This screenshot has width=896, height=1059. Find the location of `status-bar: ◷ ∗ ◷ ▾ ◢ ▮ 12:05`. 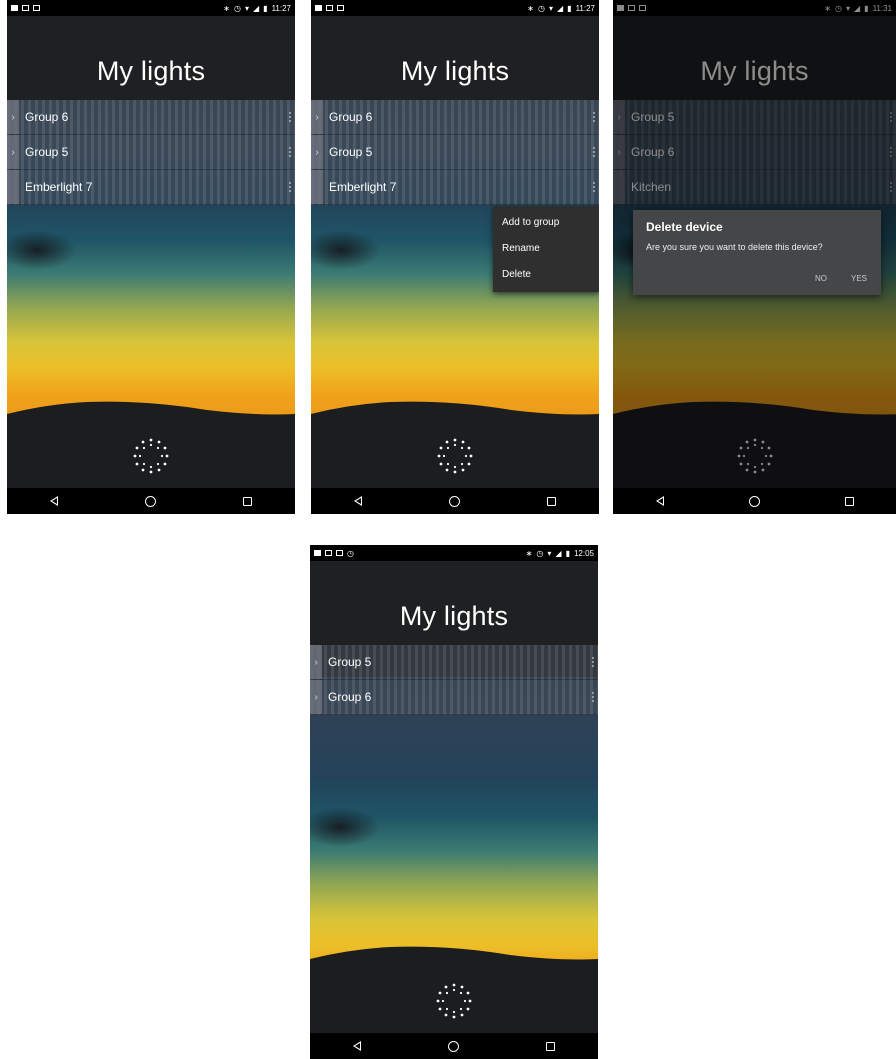

status-bar: ◷ ∗ ◷ ▾ ◢ ▮ 12:05 is located at coordinates (454, 553).